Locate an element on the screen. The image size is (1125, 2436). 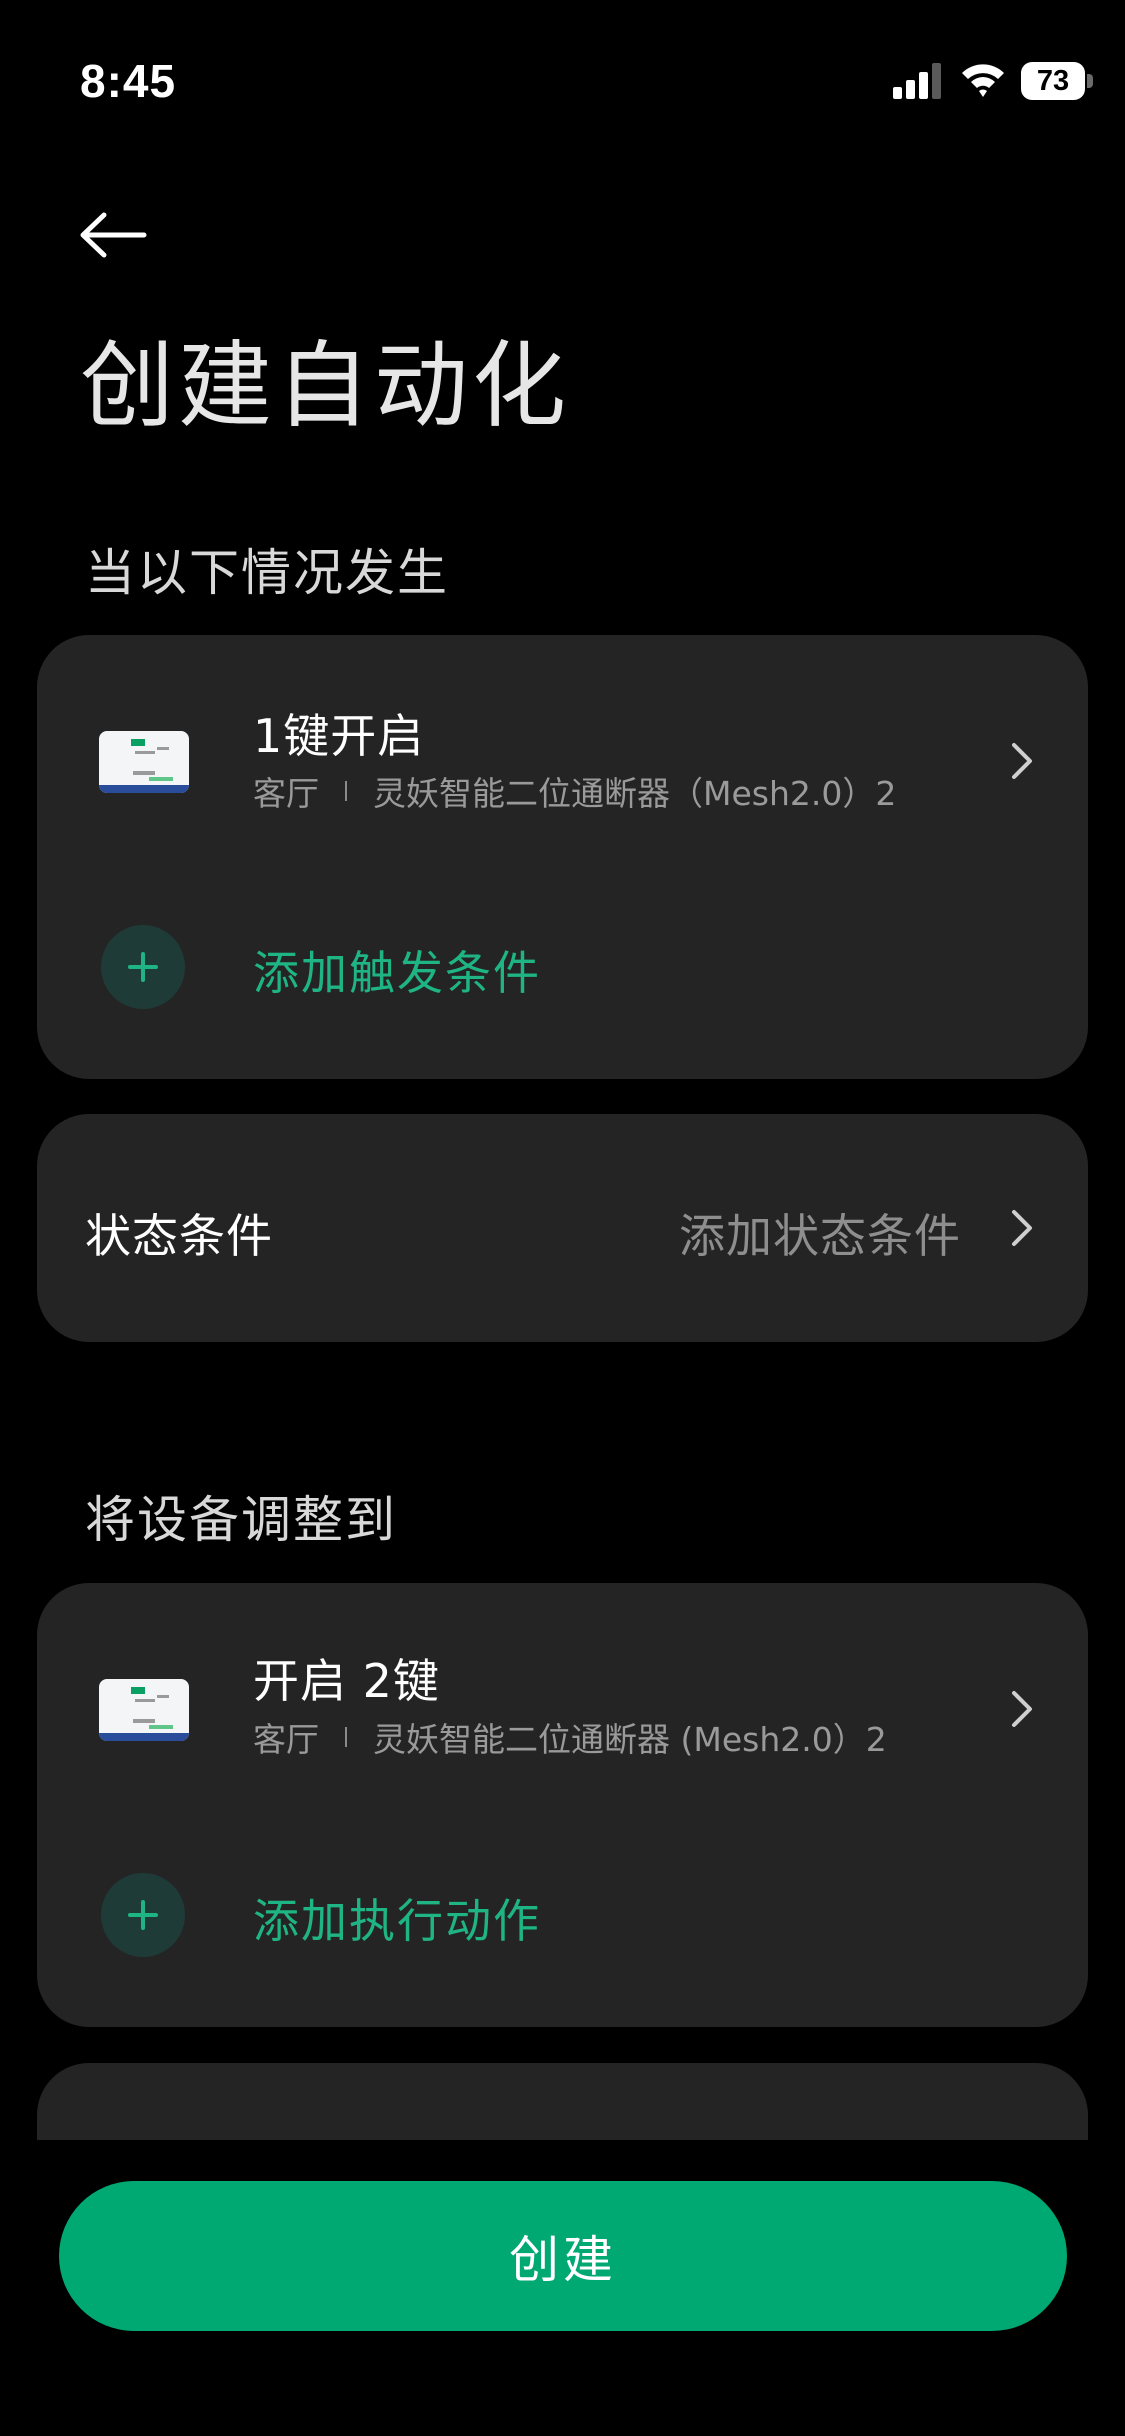
add-trigger-label: 添加触发条件 is located at coordinates (397, 973).